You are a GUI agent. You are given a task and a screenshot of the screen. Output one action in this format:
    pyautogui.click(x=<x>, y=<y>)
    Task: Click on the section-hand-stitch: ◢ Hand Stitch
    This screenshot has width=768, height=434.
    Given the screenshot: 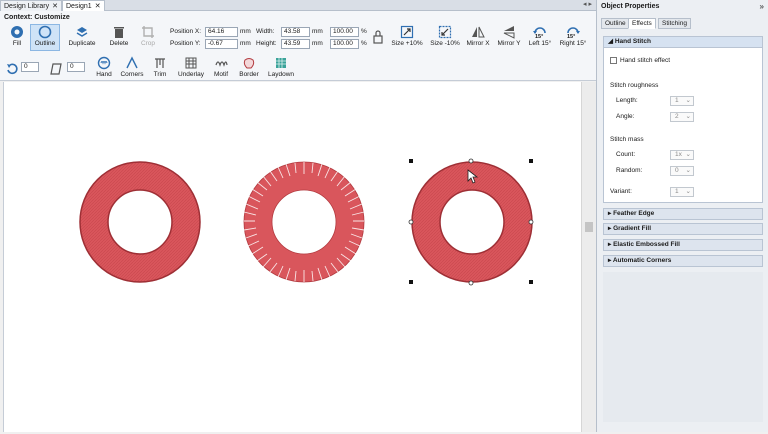 What is the action you would take?
    pyautogui.click(x=683, y=42)
    